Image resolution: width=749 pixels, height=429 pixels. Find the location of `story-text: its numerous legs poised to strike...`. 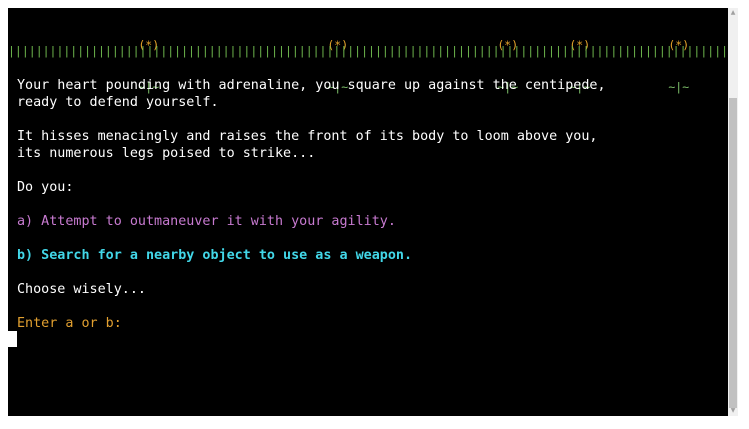

story-text: its numerous legs poised to strike... is located at coordinates (166, 153).